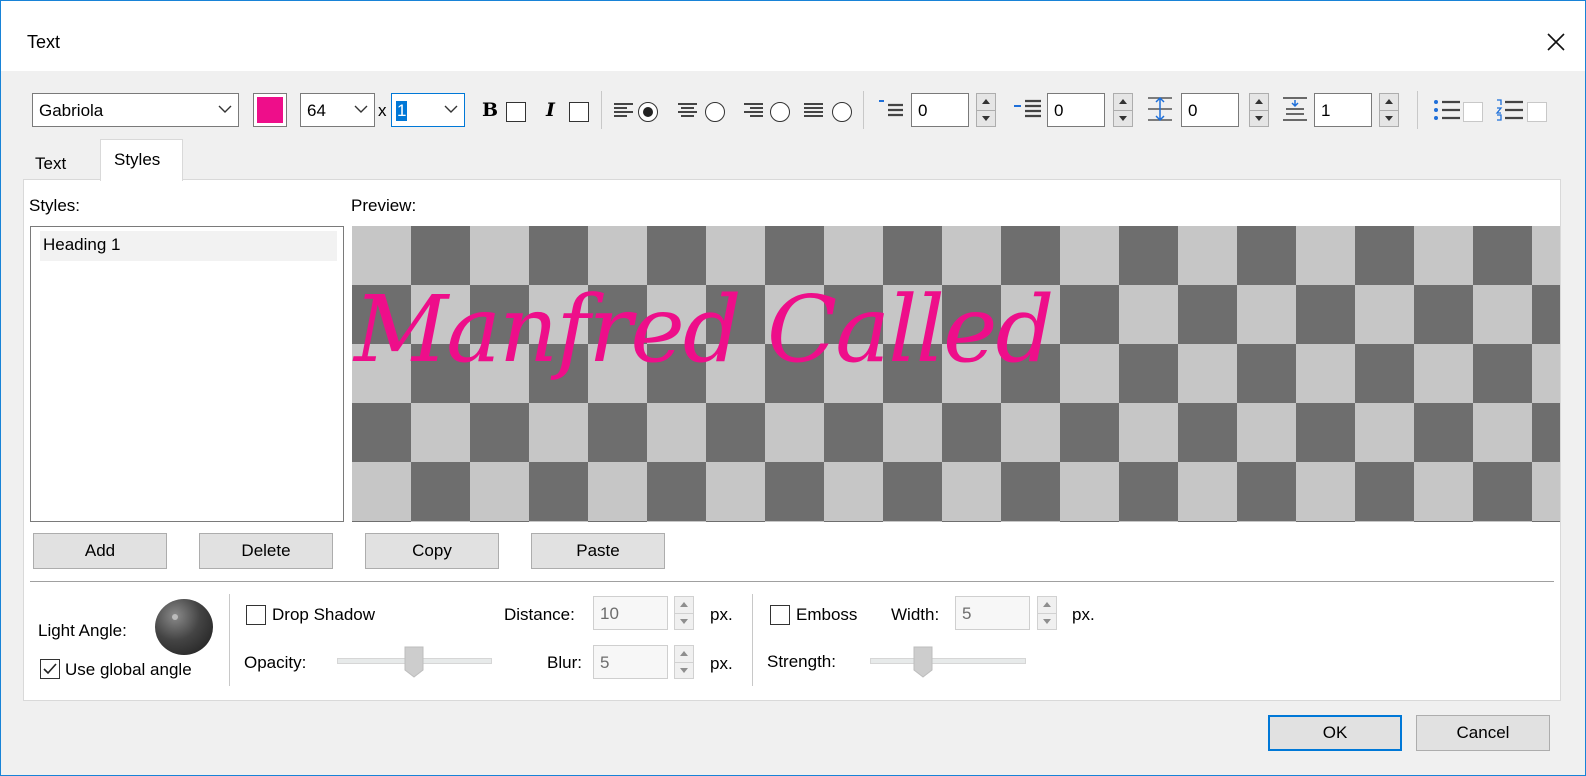  Describe the element at coordinates (793, 36) in the screenshot. I see `title-bar: Text` at that location.